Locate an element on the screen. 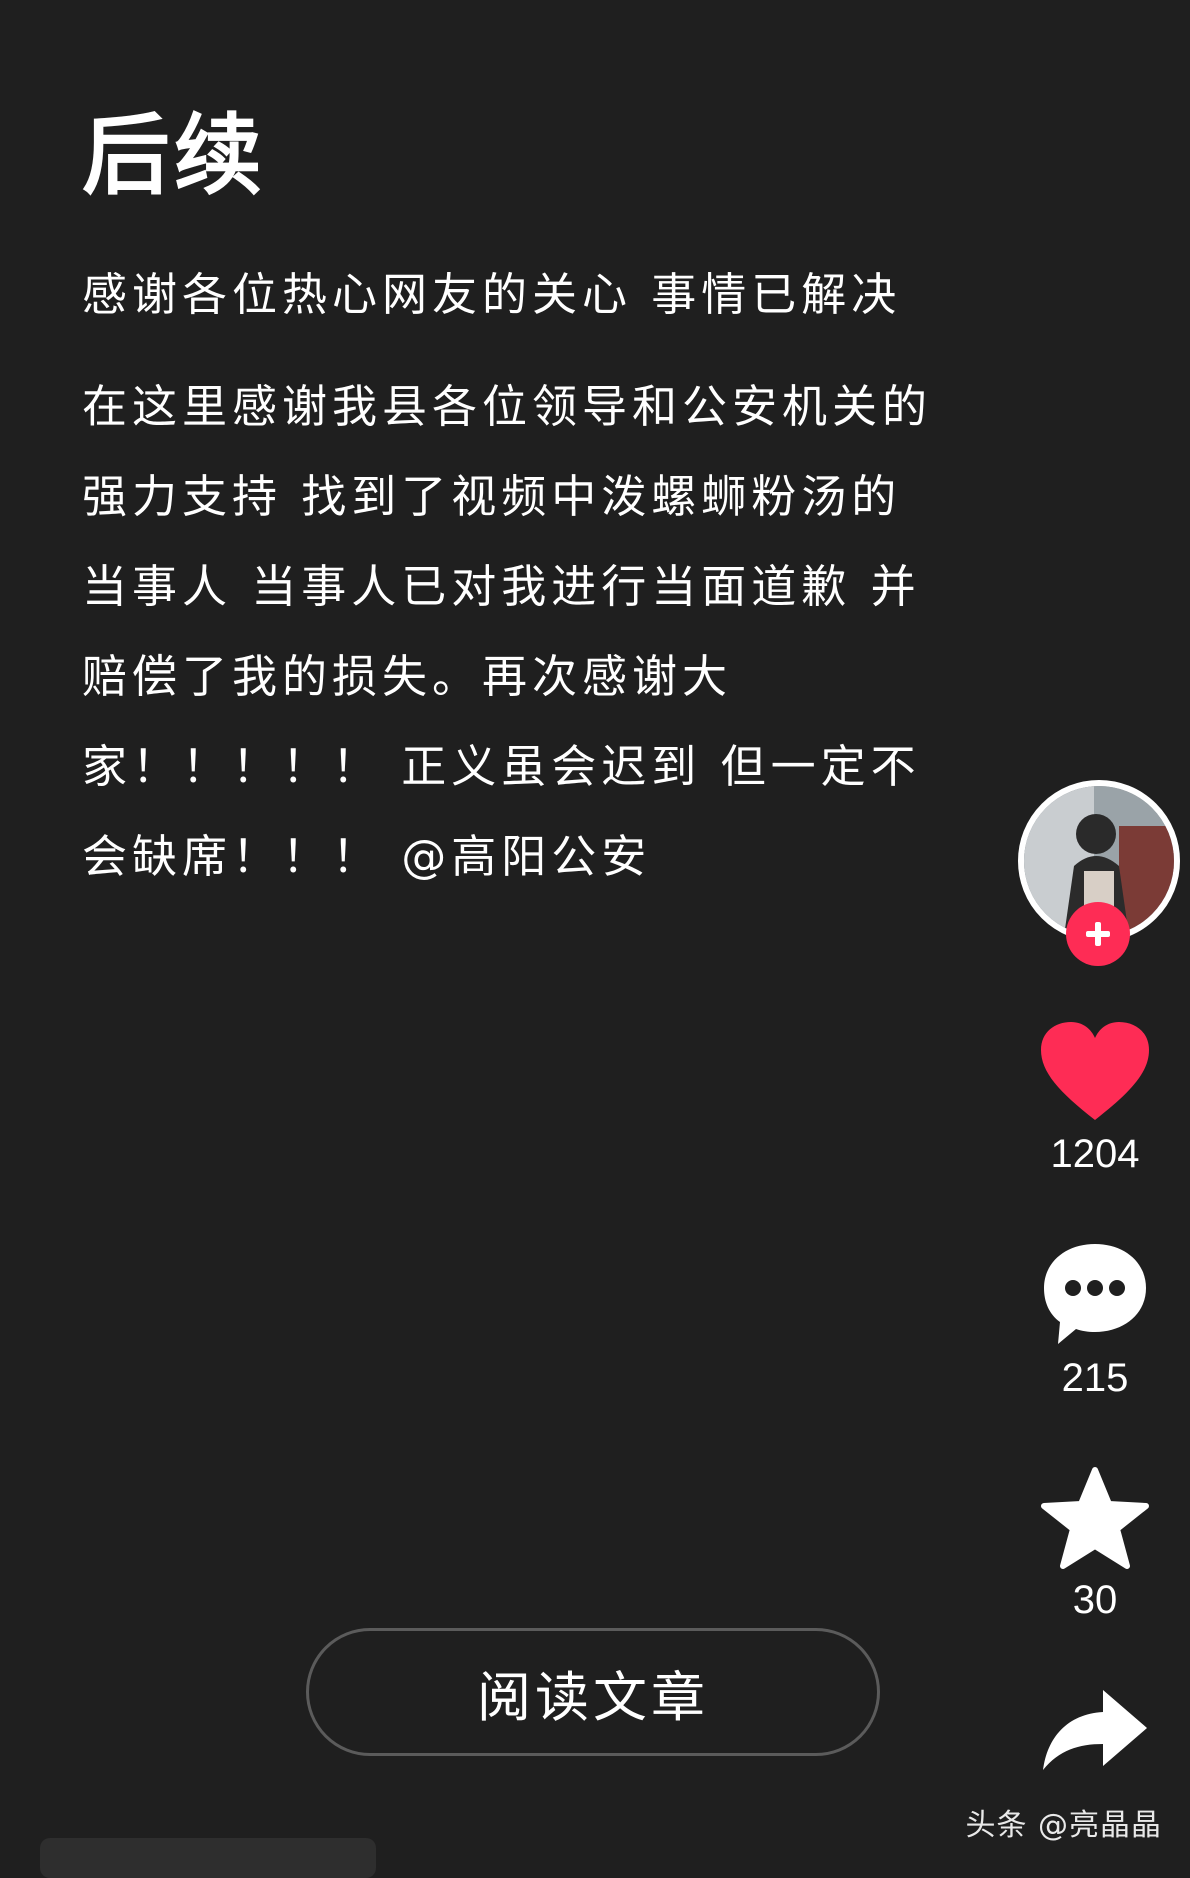 The height and width of the screenshot is (1878, 1190). like-action: 1204 is located at coordinates (1095, 1099).